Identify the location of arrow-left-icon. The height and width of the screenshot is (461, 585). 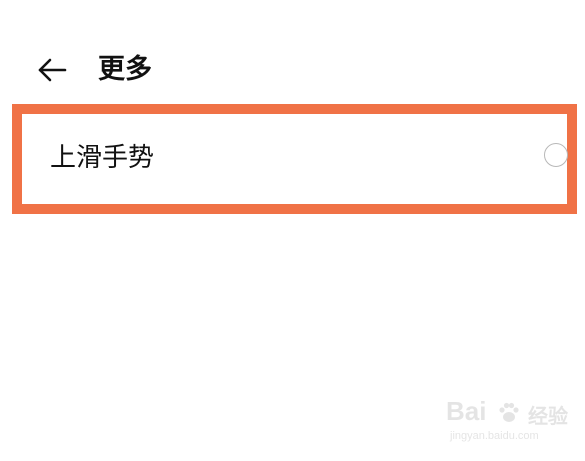
(52, 70).